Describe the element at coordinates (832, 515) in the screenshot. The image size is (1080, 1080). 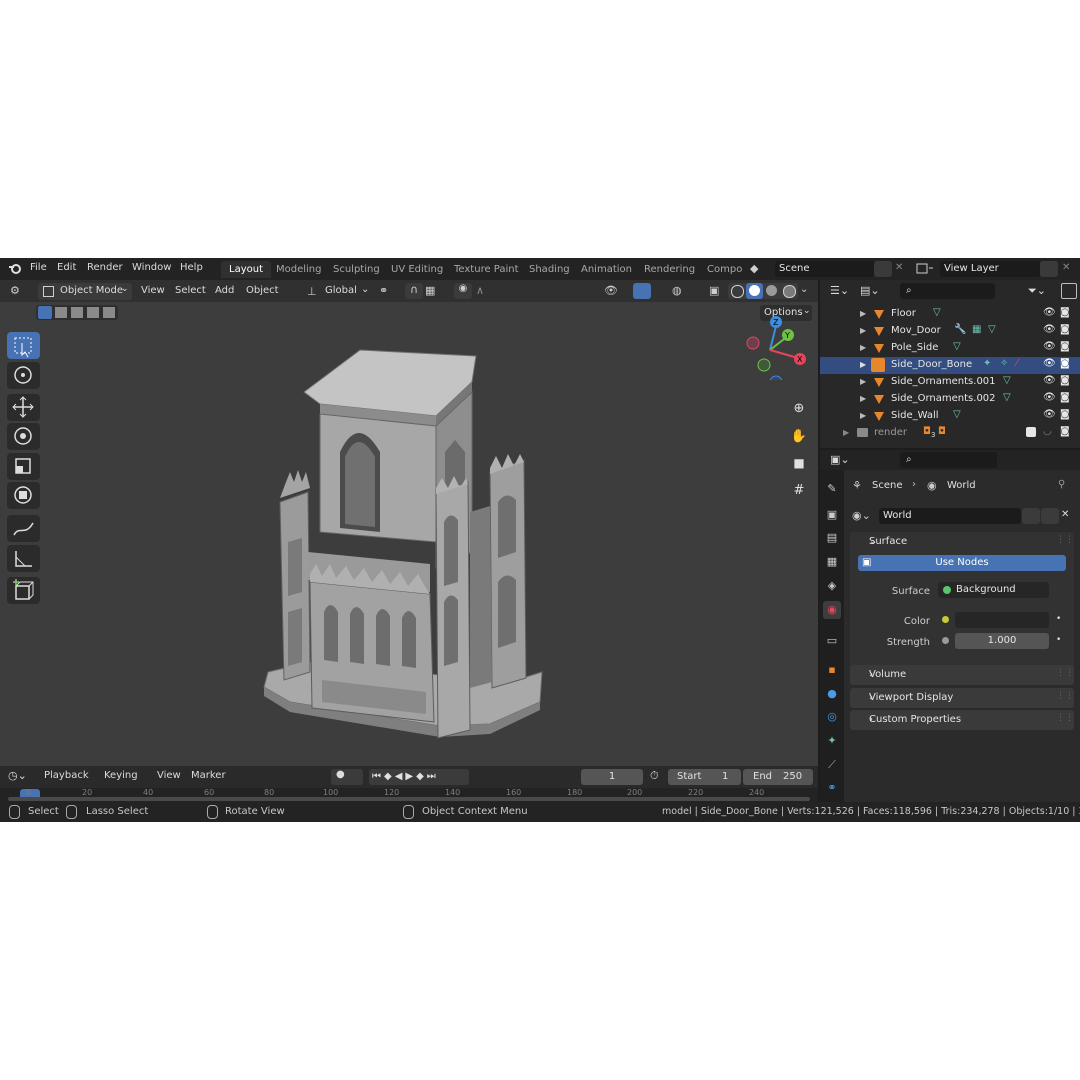
I see `render-tab-icon: ▣` at that location.